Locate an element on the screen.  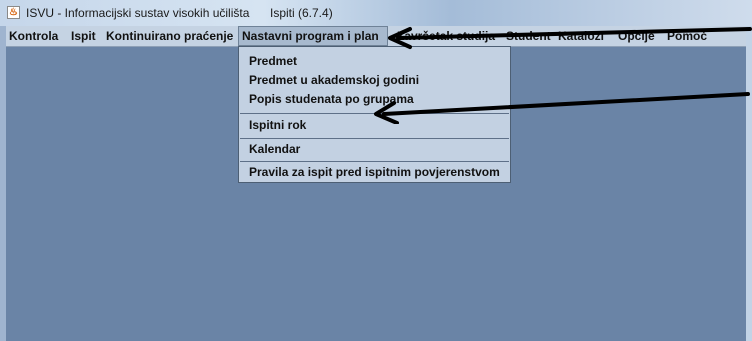
menu-nastavni-program-i-plan: Nastavni program i plan is located at coordinates (313, 36).